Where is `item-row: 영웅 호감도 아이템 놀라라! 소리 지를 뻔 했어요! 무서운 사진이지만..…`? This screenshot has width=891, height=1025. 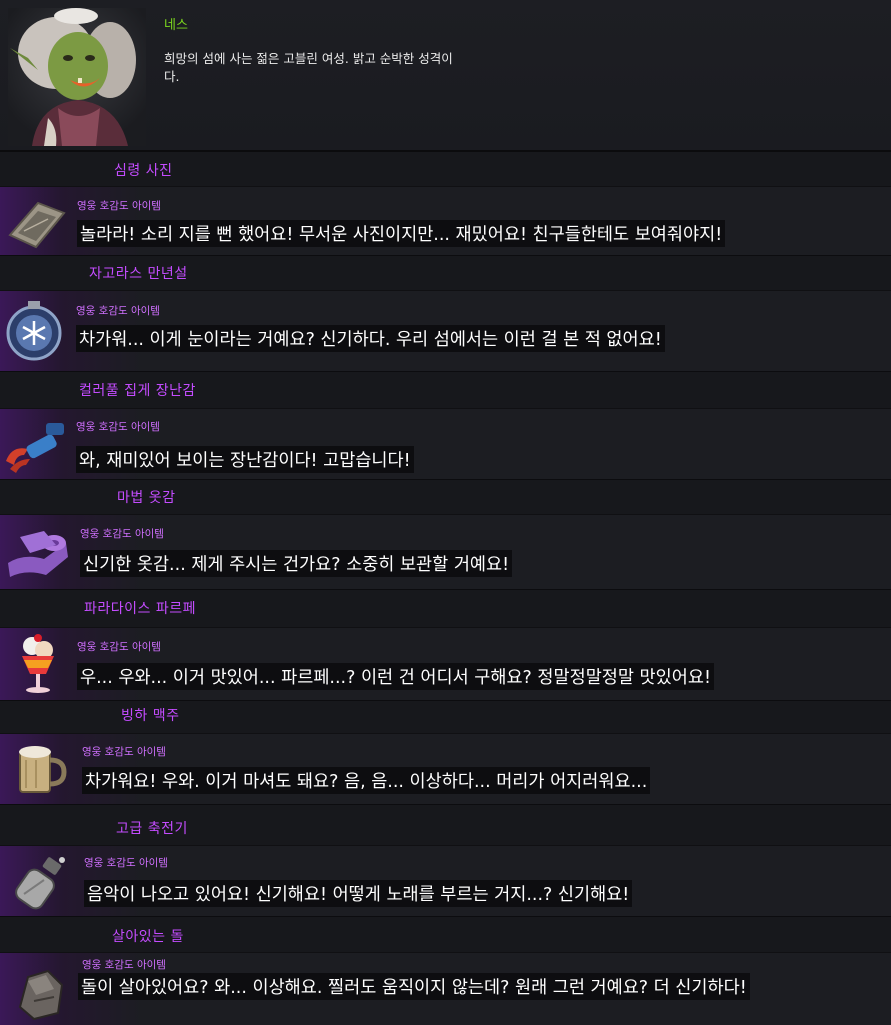
item-row: 영웅 호감도 아이템 놀라라! 소리 지를 뻔 했어요! 무서운 사진이지만..… is located at coordinates (445, 221).